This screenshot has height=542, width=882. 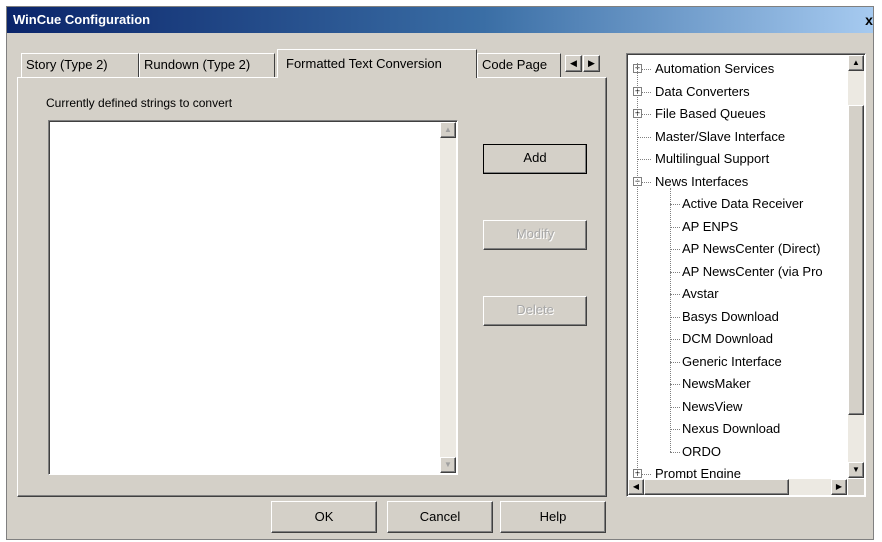 What do you see at coordinates (519, 65) in the screenshot?
I see `tab-code-page: Code Page` at bounding box center [519, 65].